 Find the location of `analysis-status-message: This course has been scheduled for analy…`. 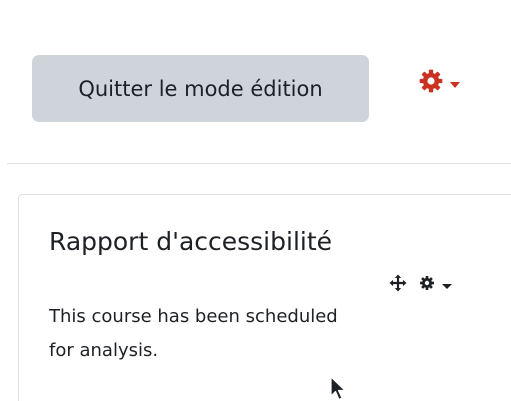

analysis-status-message: This course has been scheduled for analy… is located at coordinates (193, 333).